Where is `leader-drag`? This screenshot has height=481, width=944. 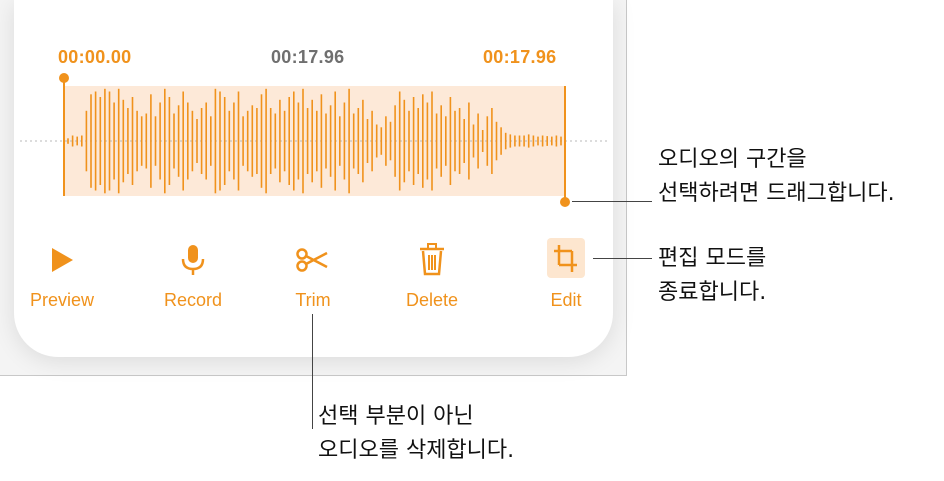 leader-drag is located at coordinates (612, 201).